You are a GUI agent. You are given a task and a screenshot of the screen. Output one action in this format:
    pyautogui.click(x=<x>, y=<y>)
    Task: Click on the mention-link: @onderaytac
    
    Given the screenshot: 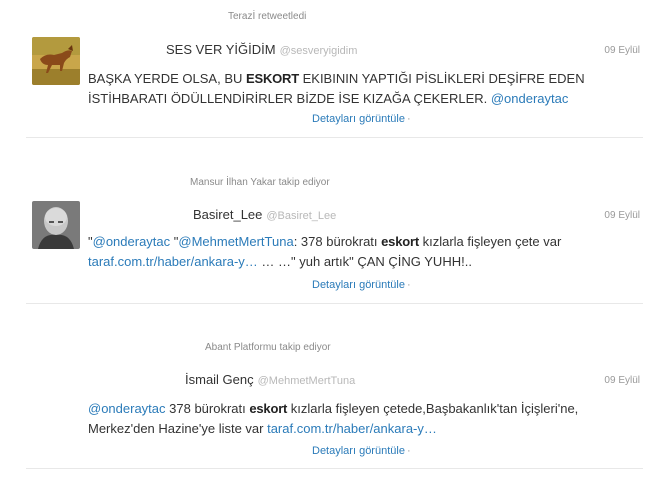 What is the action you would take?
    pyautogui.click(x=127, y=408)
    